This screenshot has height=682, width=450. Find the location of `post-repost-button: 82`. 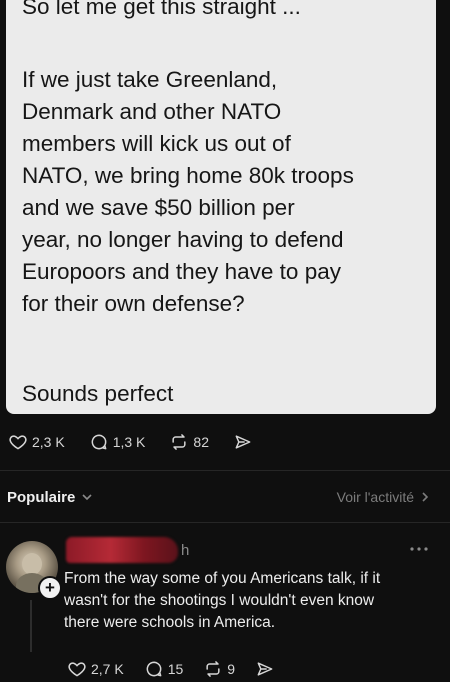

post-repost-button: 82 is located at coordinates (189, 442).